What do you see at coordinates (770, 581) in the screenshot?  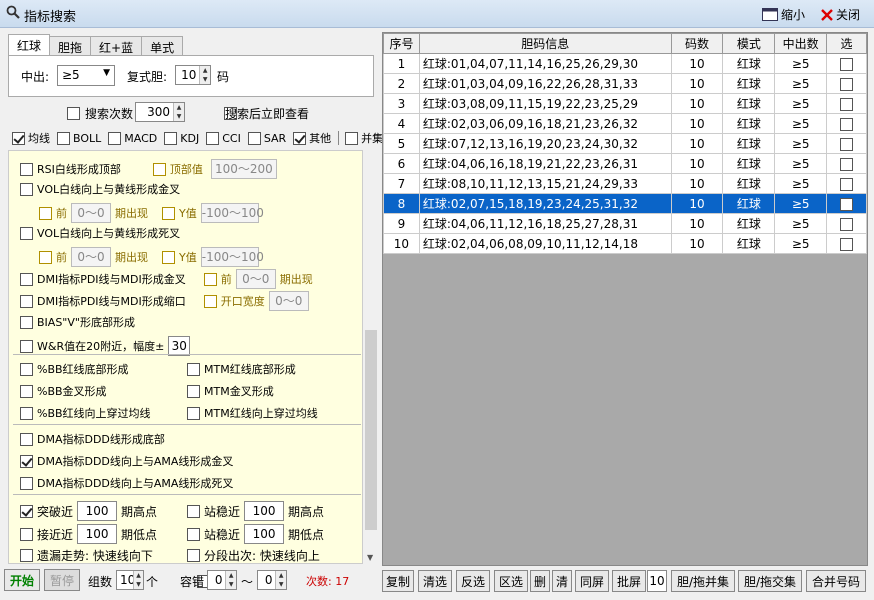 I see `intersect-button: 胆/拖交集` at bounding box center [770, 581].